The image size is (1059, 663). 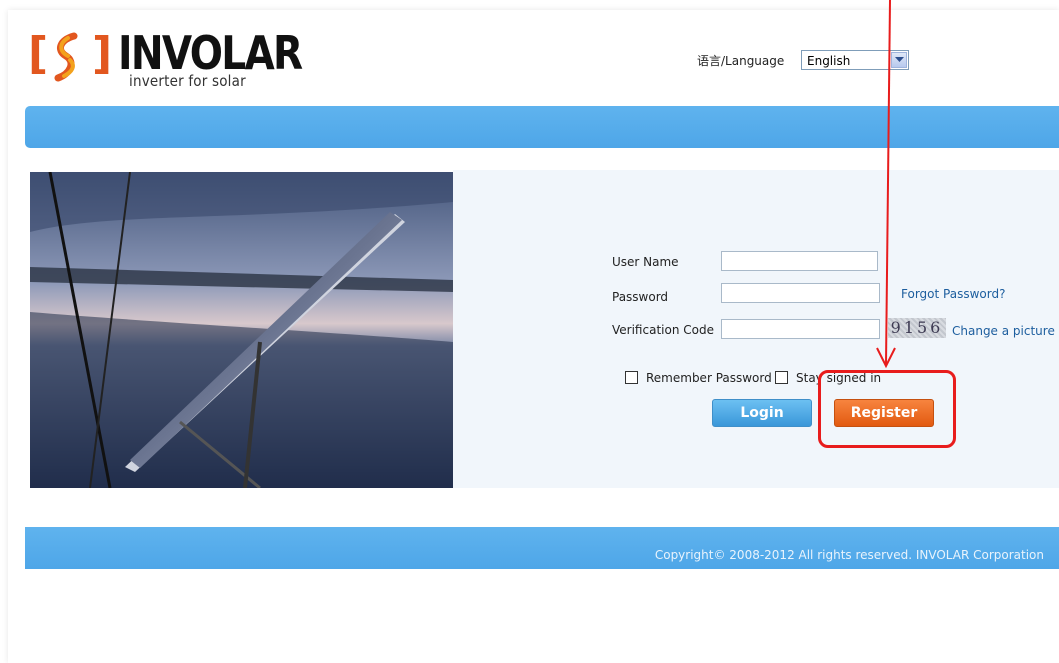 What do you see at coordinates (542, 127) in the screenshot?
I see `header-bar` at bounding box center [542, 127].